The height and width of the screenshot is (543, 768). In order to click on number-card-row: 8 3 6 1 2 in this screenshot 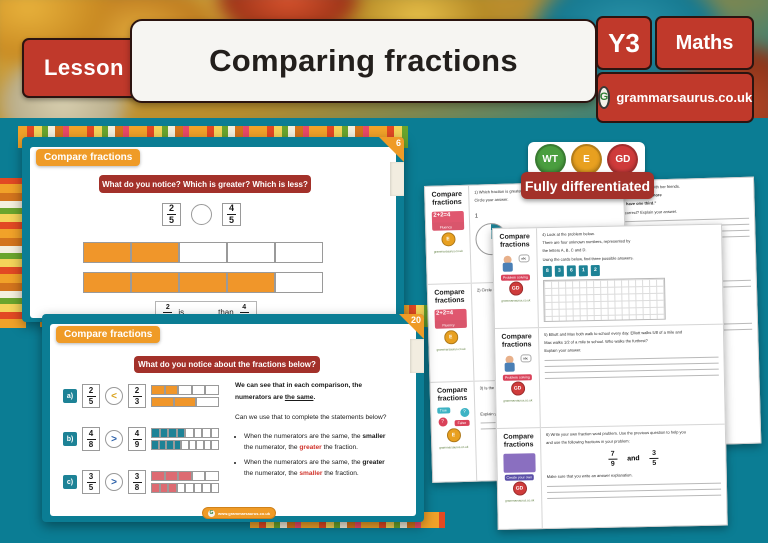, I will do `click(629, 269)`.